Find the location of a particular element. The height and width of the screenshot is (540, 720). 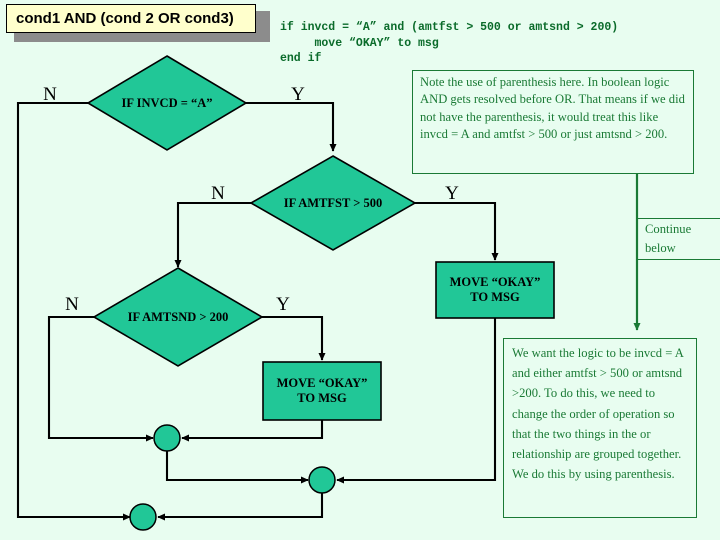

connector-shapes is located at coordinates (232, 477).